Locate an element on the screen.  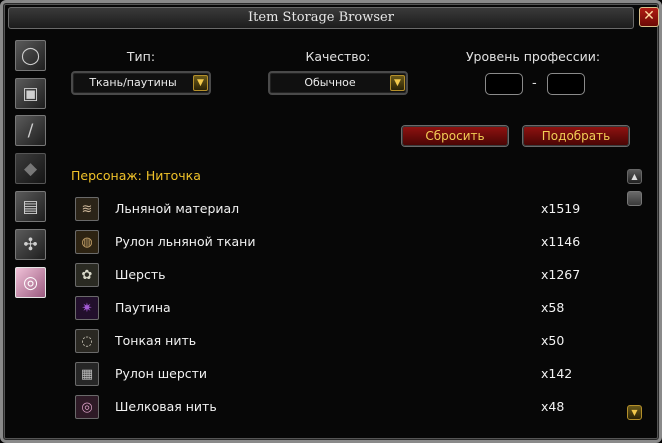
tools-icon: ✣ is located at coordinates (30, 244).